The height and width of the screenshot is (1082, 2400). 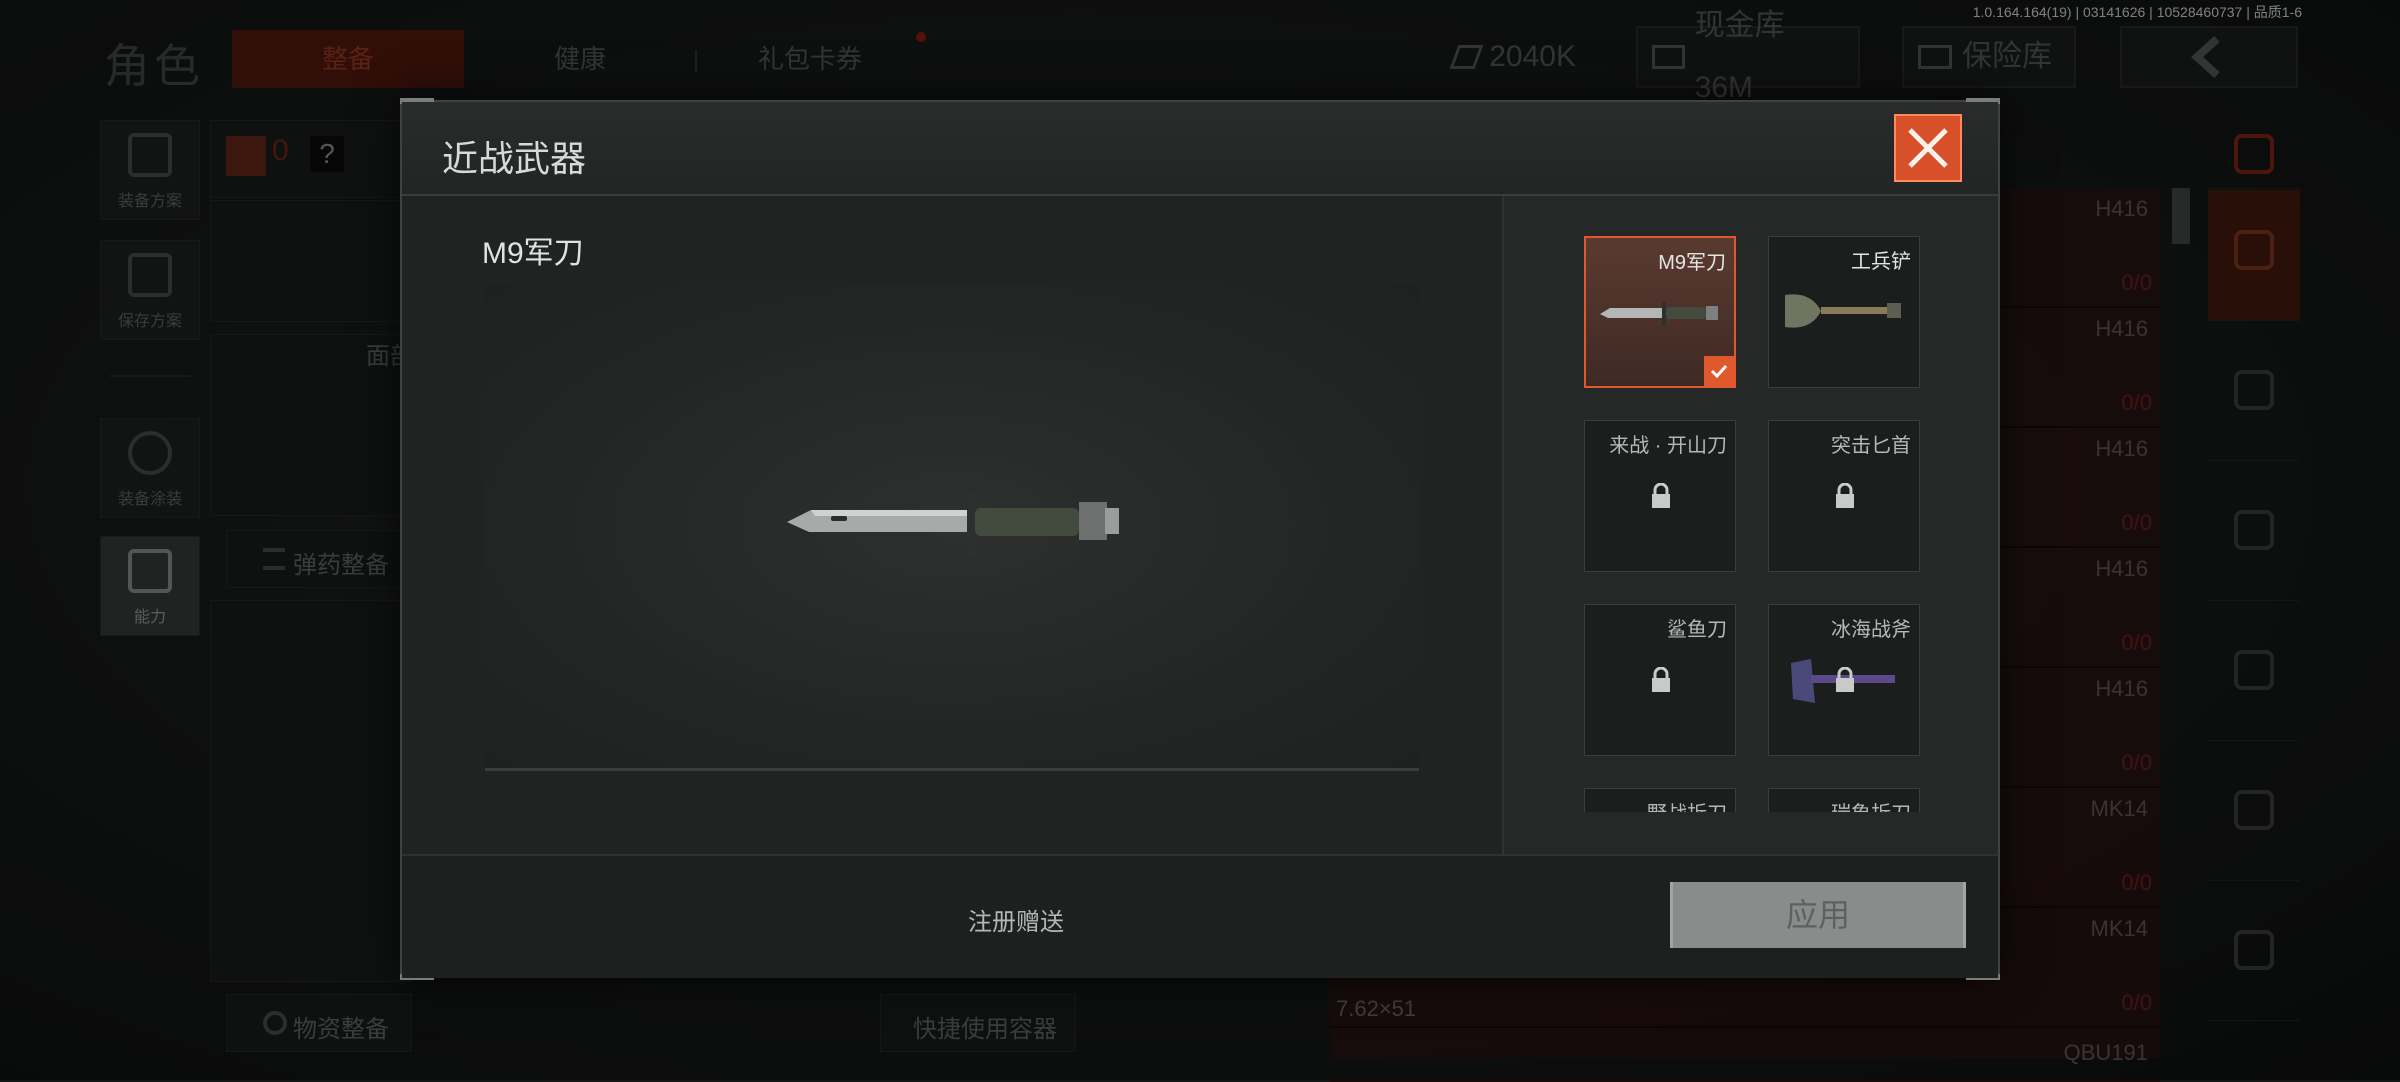 I want to click on knife-icon, so click(x=1659, y=314).